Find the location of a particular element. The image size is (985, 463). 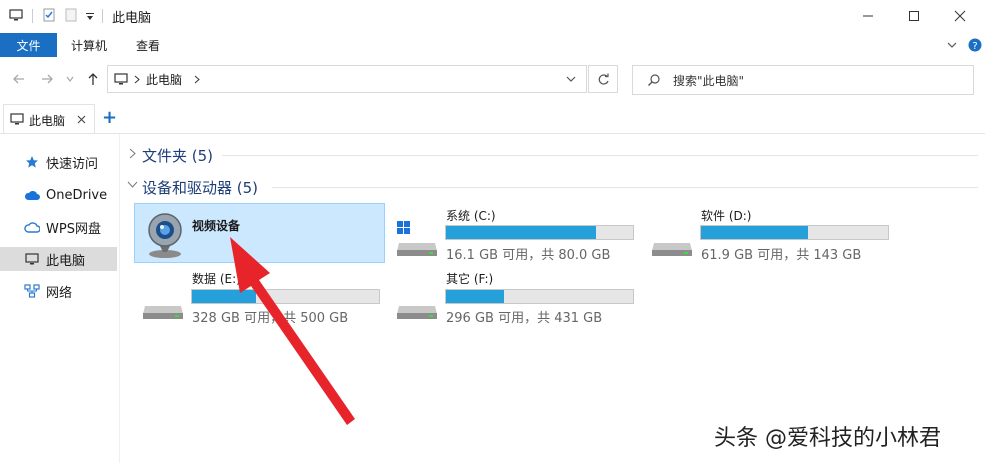

refresh-icon is located at coordinates (603, 79).